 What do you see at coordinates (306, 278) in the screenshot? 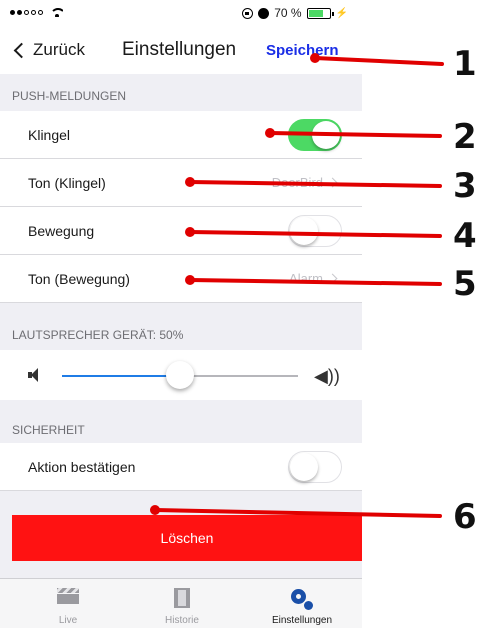
I see `value-text: Alarm` at bounding box center [306, 278].